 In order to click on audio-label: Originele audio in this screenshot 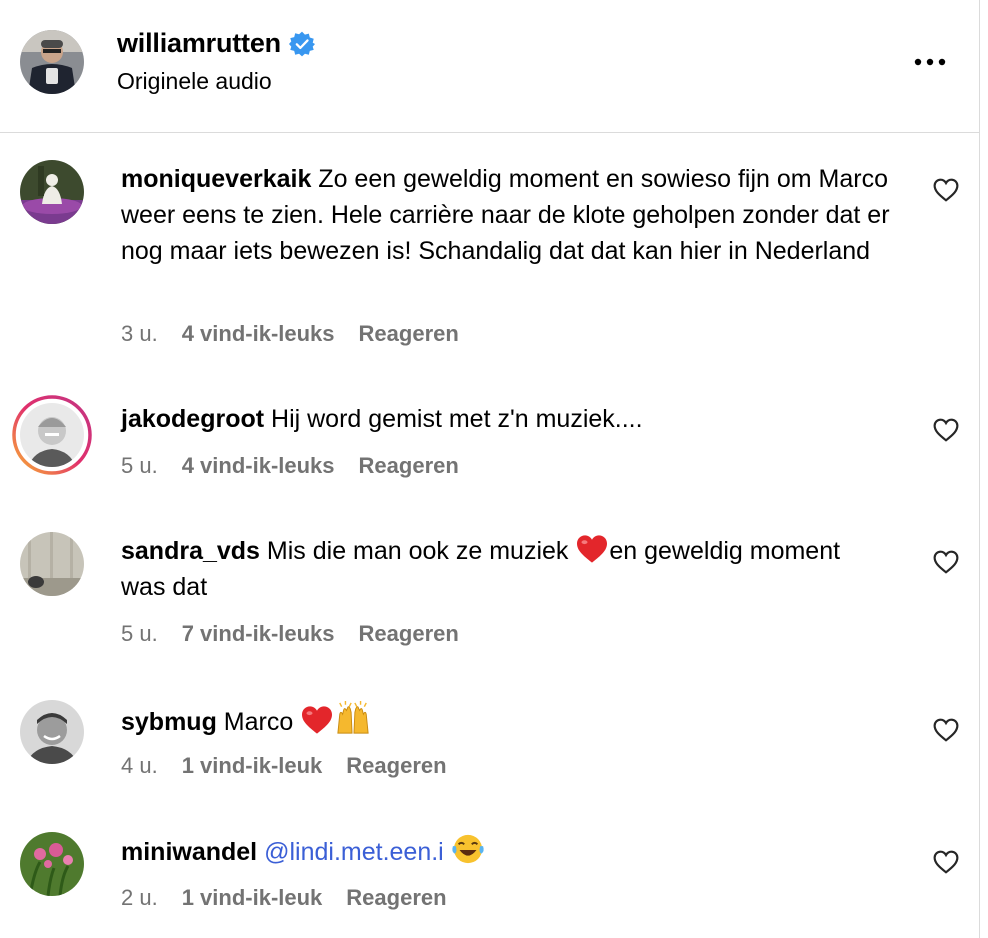, I will do `click(194, 81)`.